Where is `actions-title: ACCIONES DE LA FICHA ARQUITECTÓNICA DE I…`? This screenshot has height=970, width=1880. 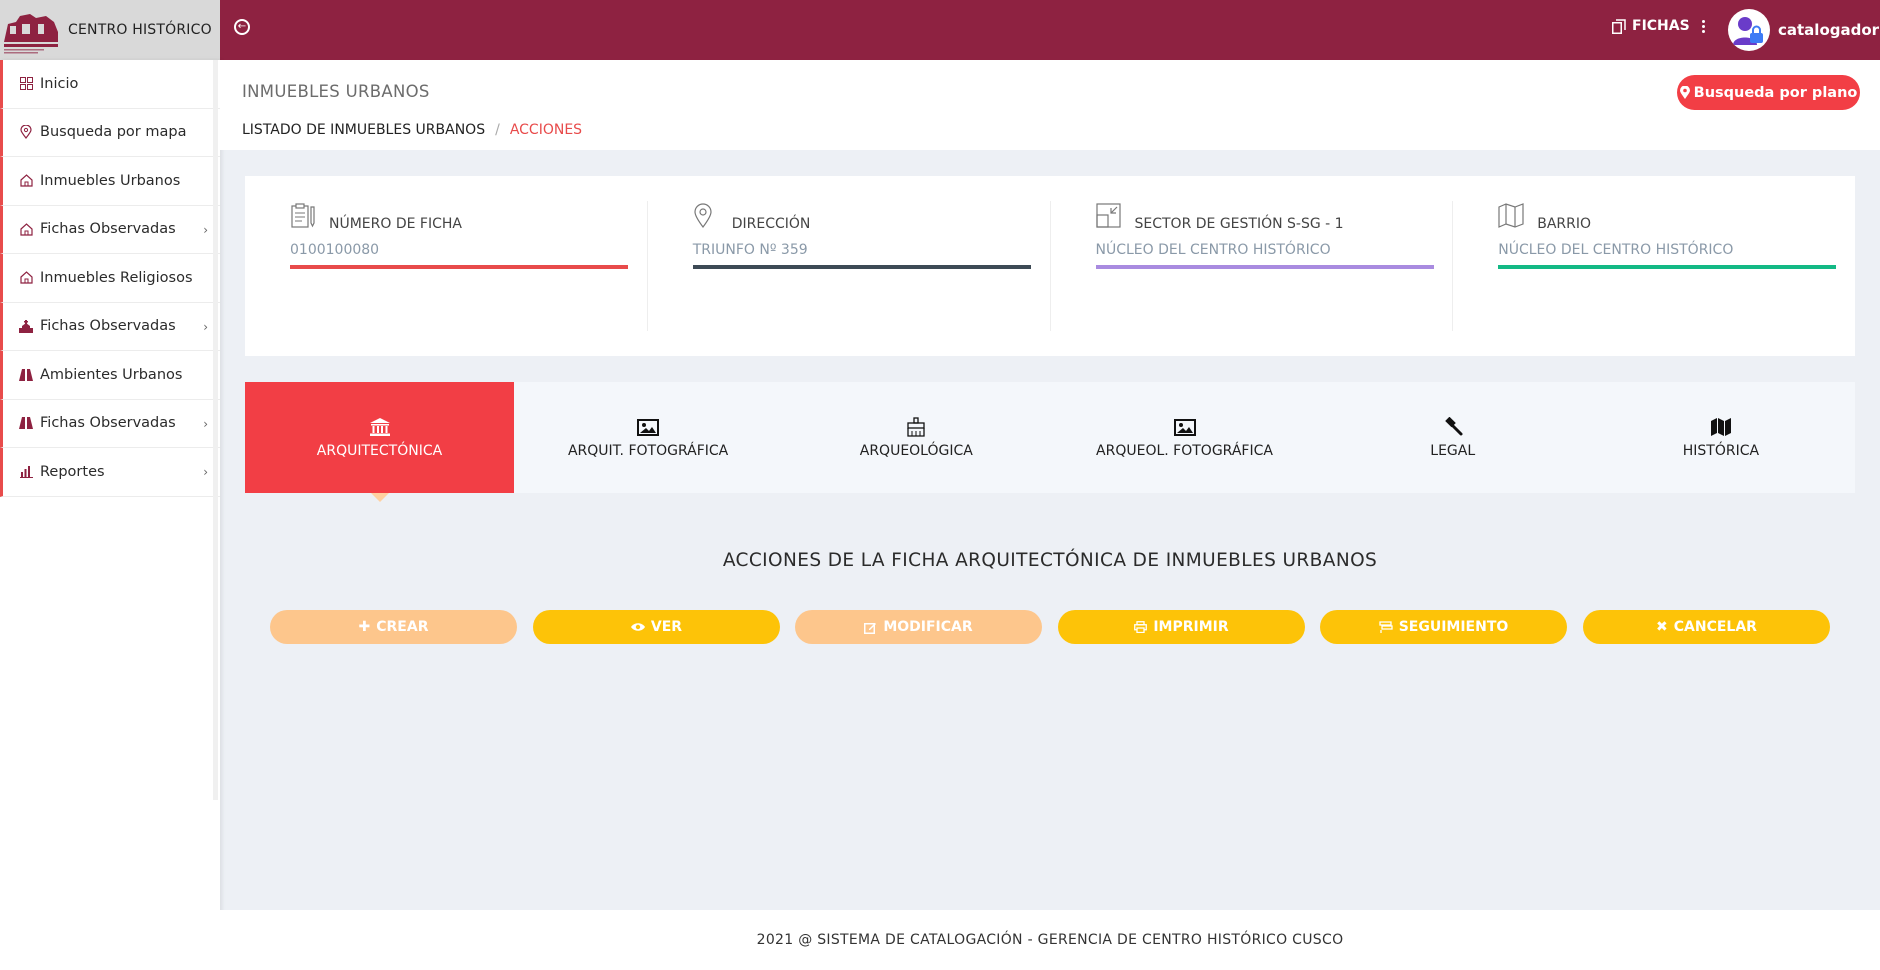 actions-title: ACCIONES DE LA FICHA ARQUITECTÓNICA DE I… is located at coordinates (1050, 560).